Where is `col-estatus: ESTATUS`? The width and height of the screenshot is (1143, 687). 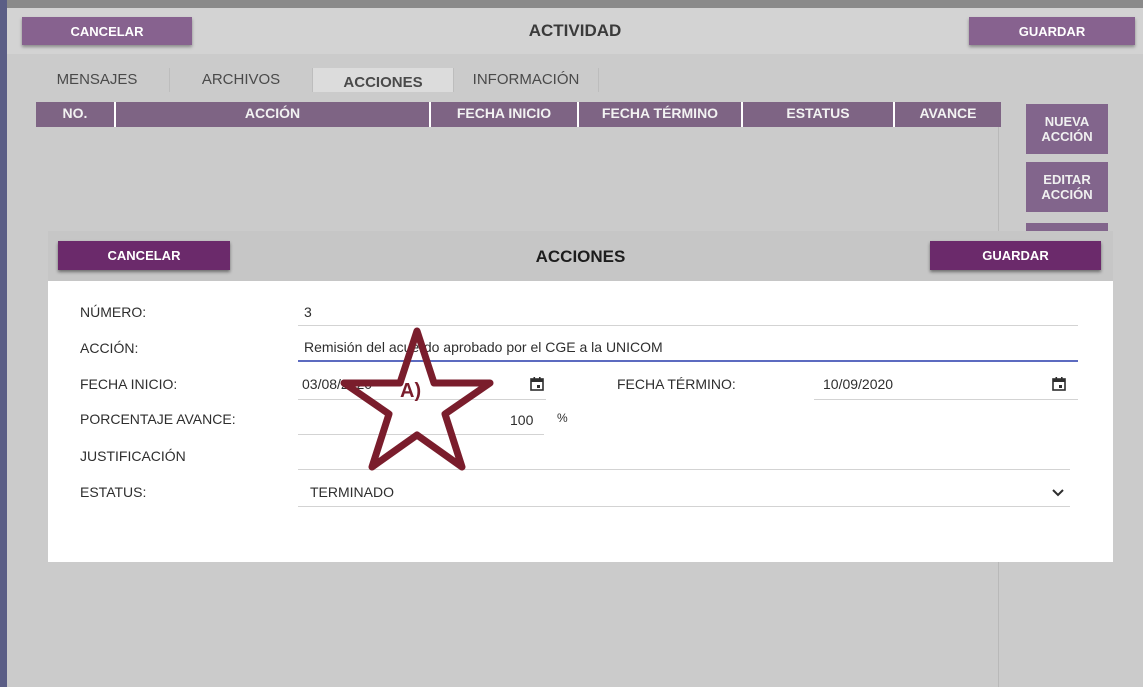
col-estatus: ESTATUS is located at coordinates (819, 114).